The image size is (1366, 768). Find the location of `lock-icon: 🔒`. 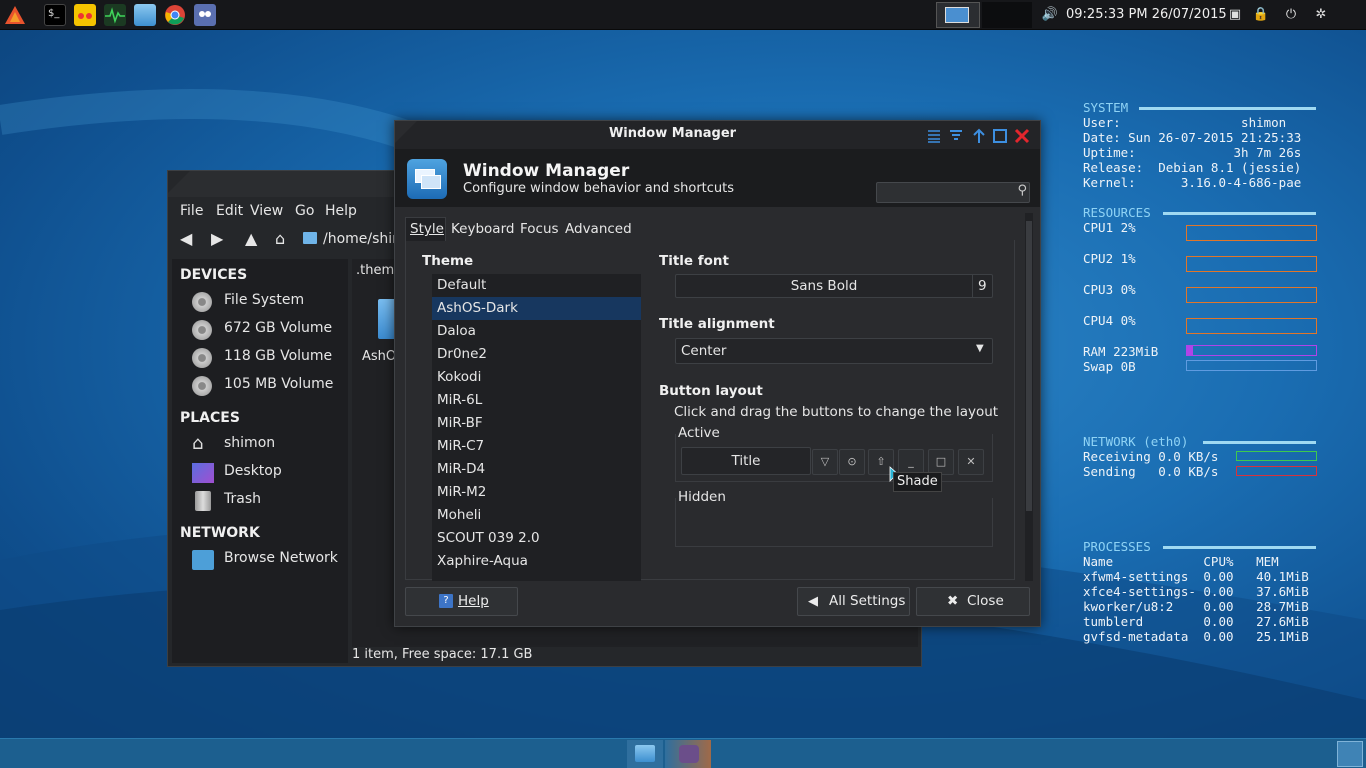

lock-icon: 🔒 is located at coordinates (1261, 15).